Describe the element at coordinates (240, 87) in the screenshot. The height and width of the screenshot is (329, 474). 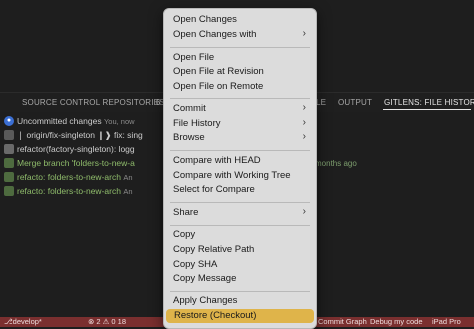
I see `menu-item-open-file-on-remote: Open File on Remote` at that location.